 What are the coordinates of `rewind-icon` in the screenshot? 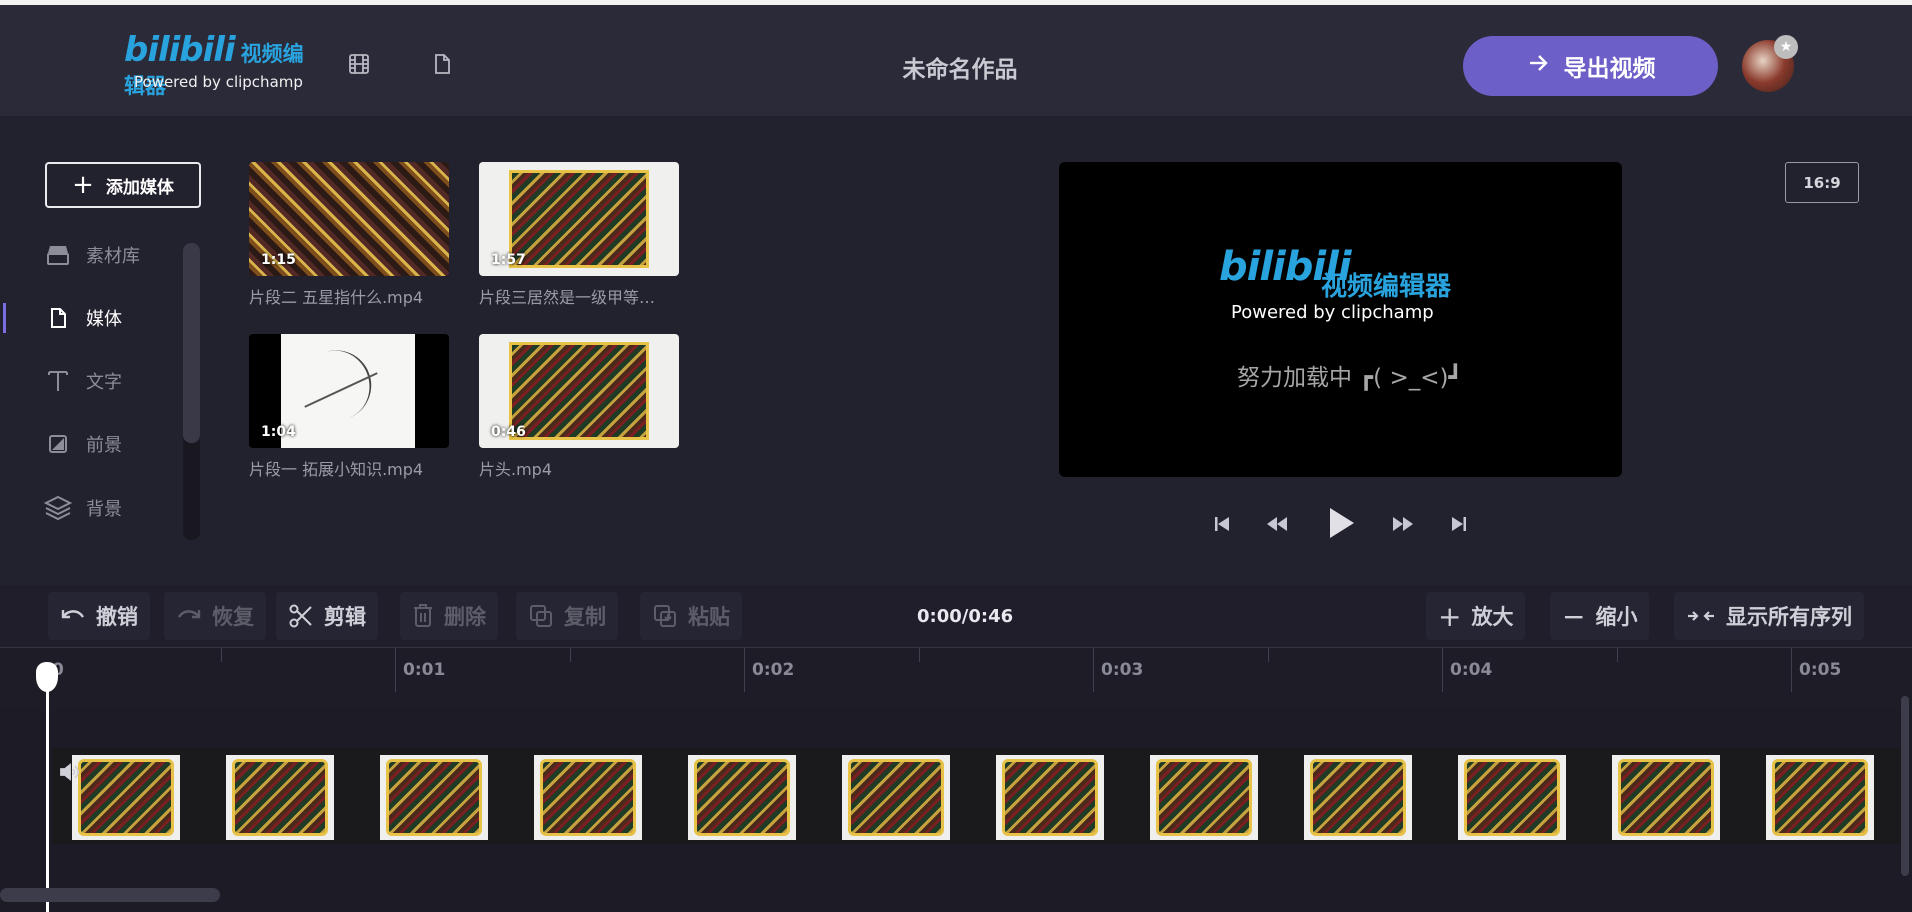 It's located at (1277, 524).